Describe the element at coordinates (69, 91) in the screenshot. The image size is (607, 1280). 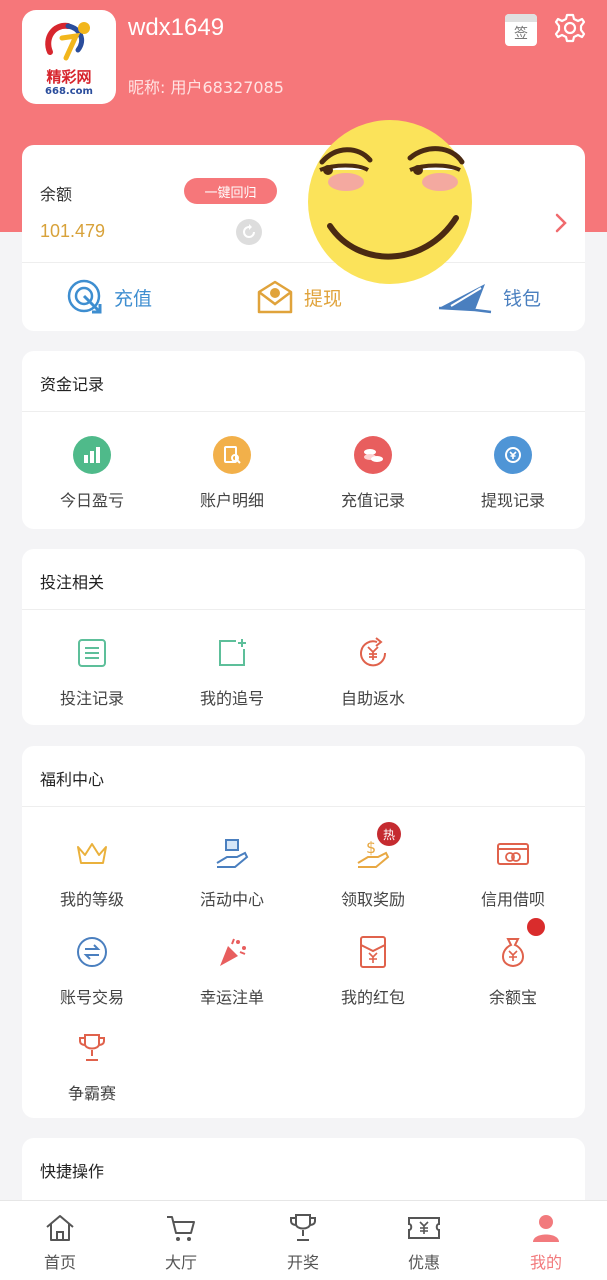
I see `logo-domain-text: 668.com` at that location.